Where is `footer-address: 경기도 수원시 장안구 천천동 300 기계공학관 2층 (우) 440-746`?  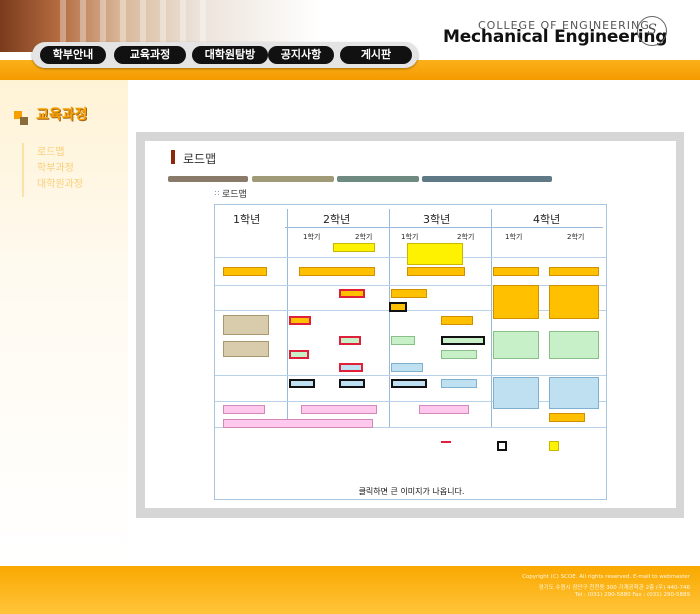 footer-address: 경기도 수원시 장안구 천천동 300 기계공학관 2층 (우) 440-746 is located at coordinates (614, 588).